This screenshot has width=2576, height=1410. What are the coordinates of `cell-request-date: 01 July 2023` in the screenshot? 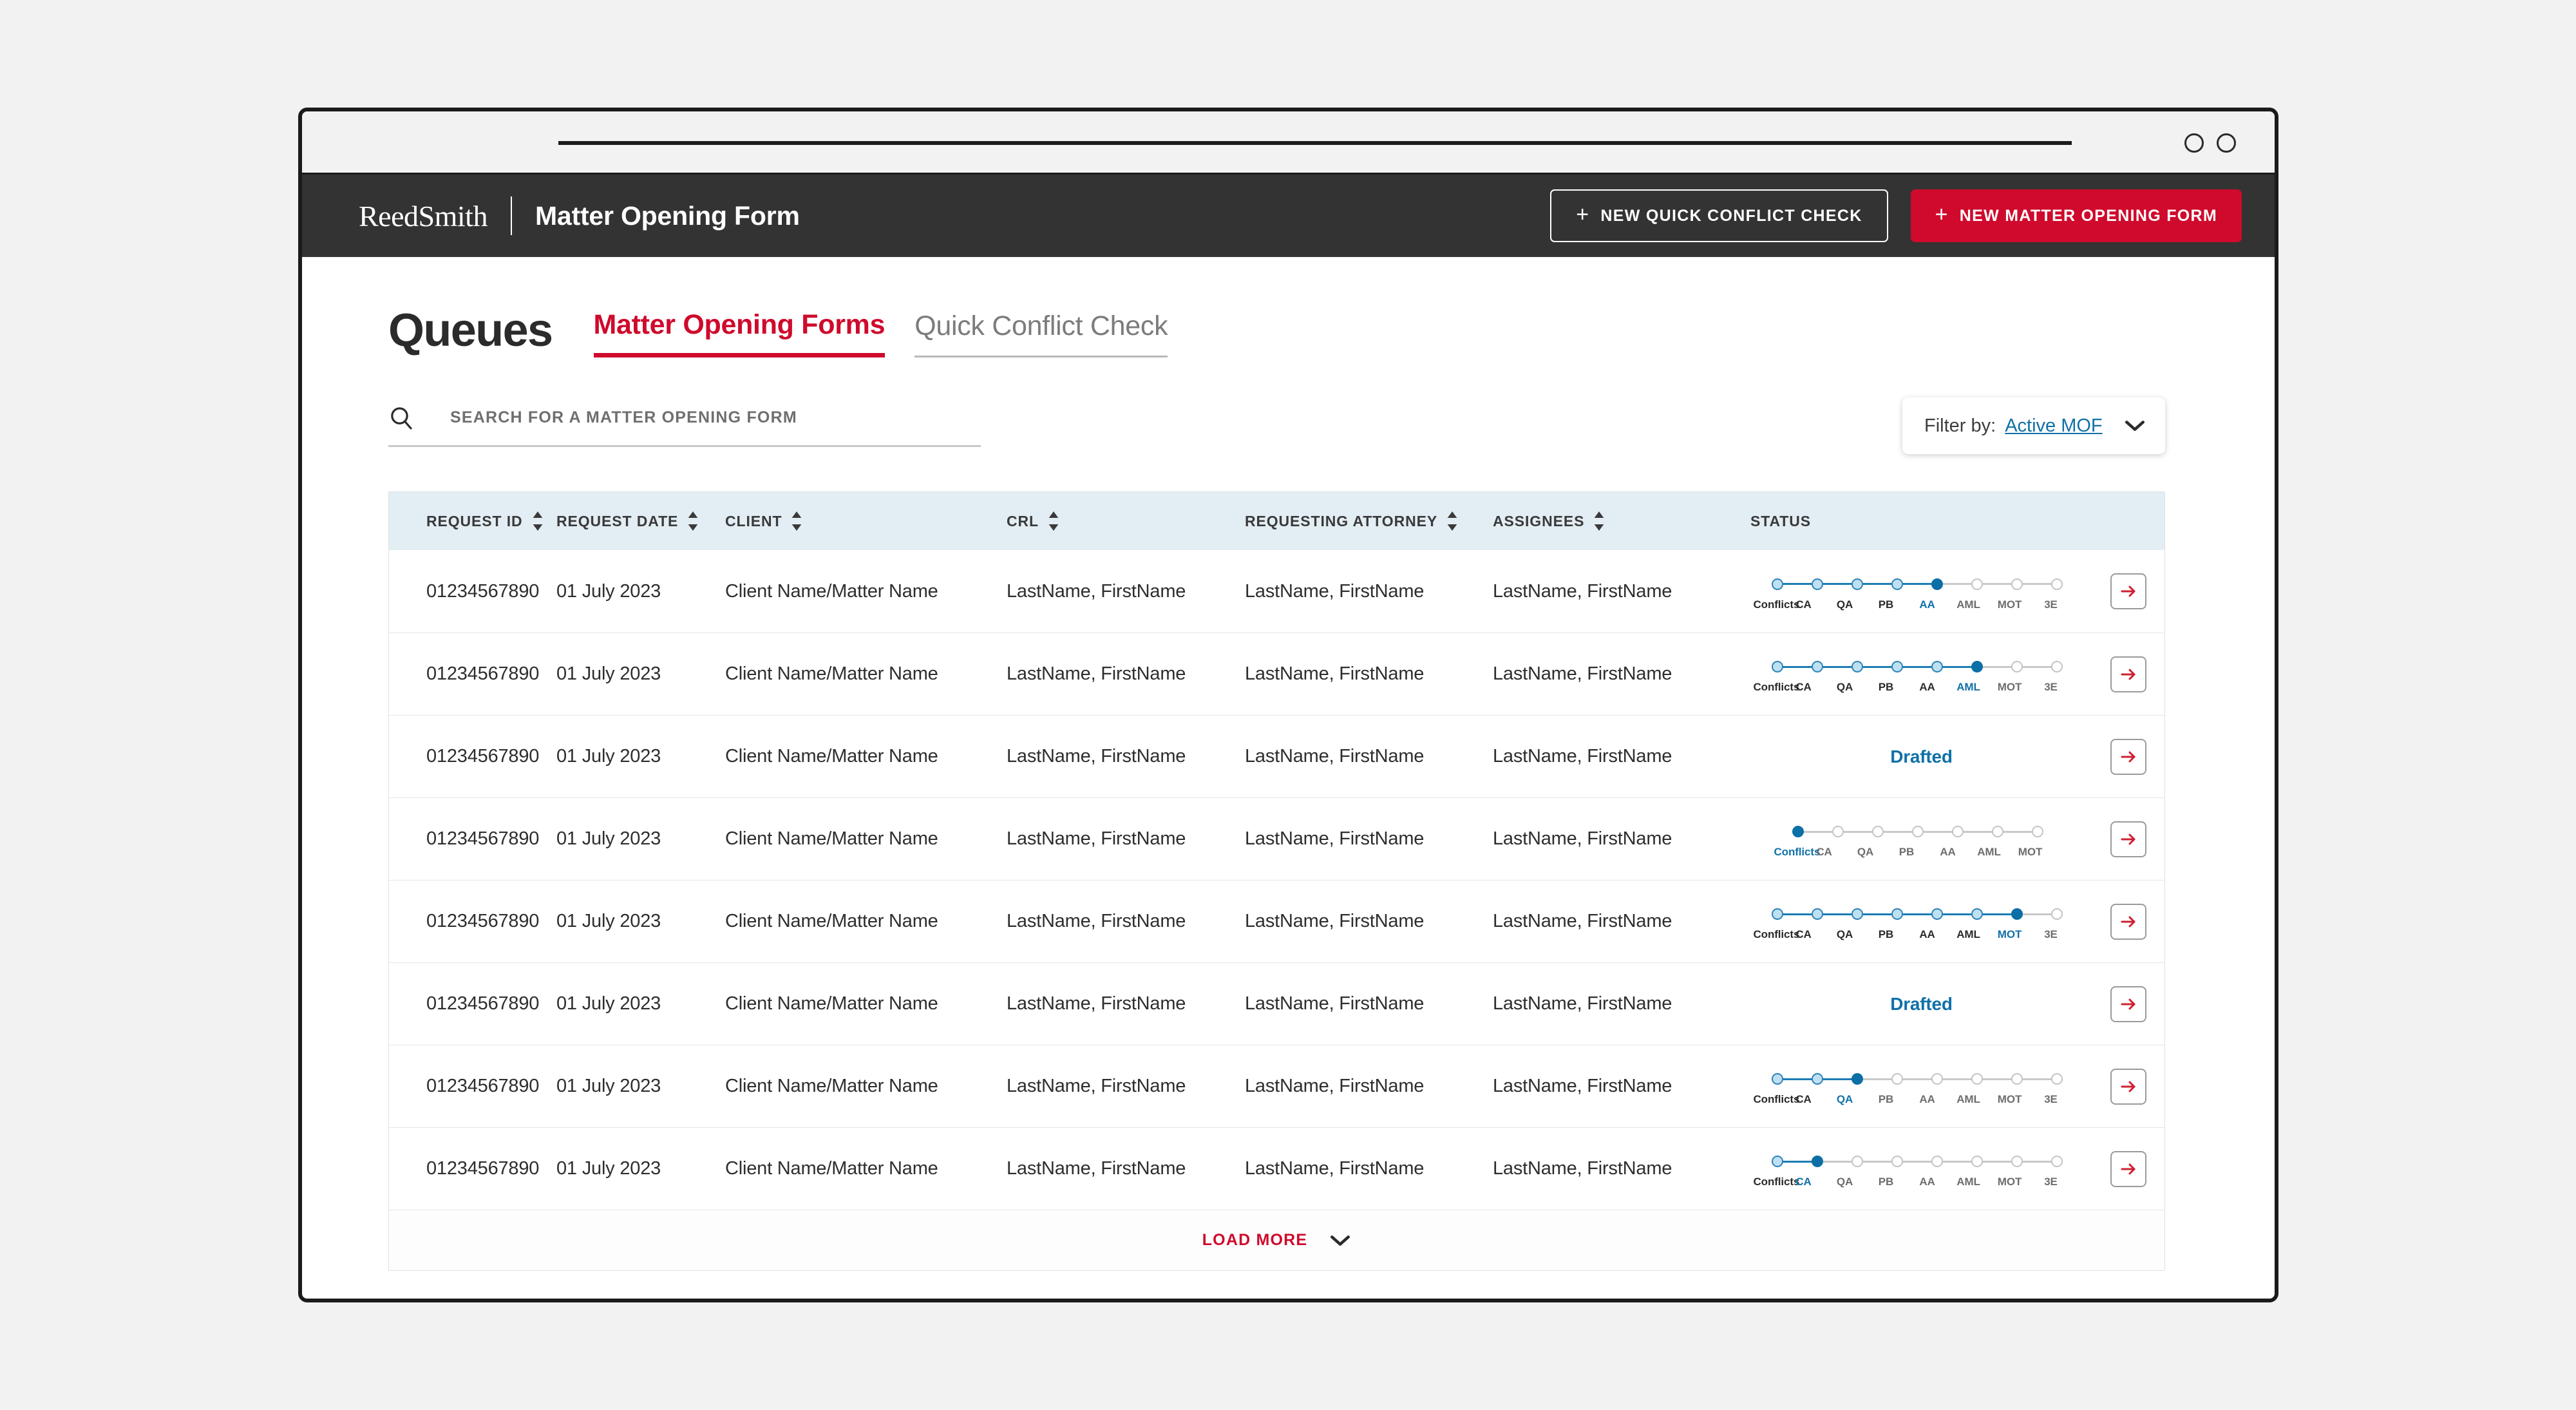 It's located at (608, 1168).